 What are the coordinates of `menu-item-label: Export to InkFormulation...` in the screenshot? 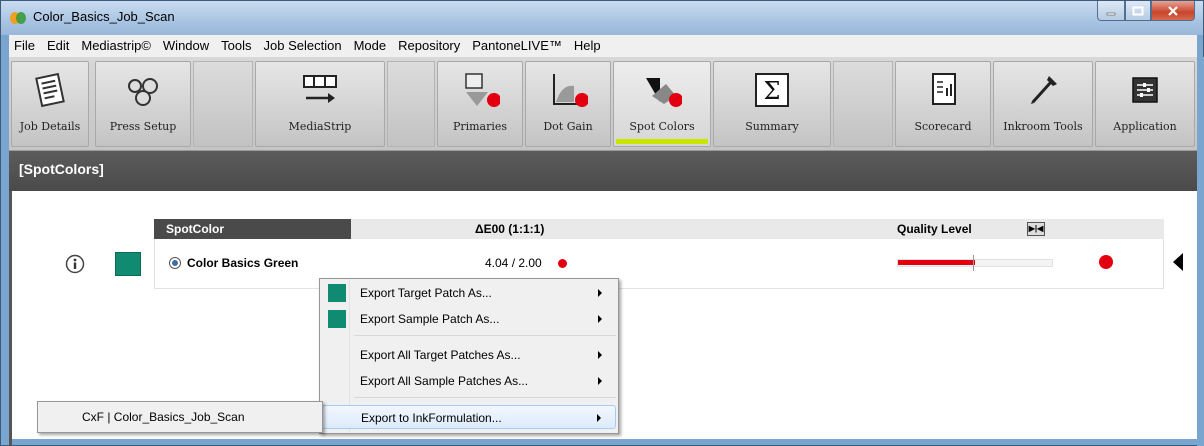 It's located at (431, 418).